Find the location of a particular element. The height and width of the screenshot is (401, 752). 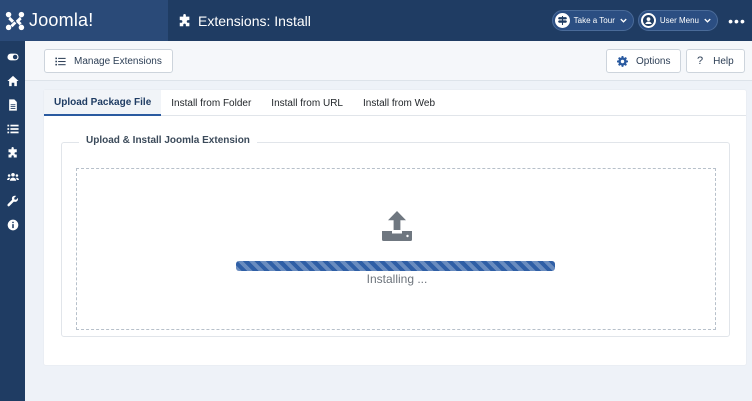

gear-icon is located at coordinates (622, 61).